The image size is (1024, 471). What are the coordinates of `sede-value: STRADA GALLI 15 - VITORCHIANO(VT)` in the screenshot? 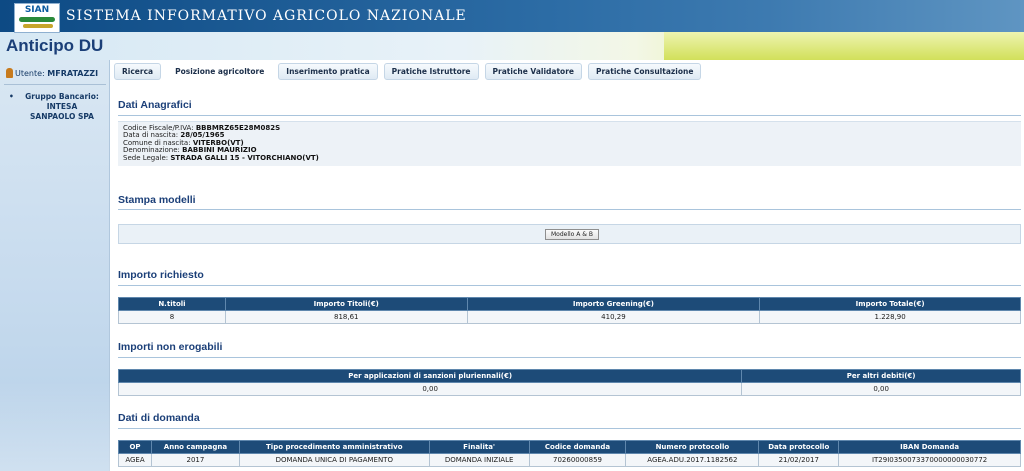 It's located at (244, 157).